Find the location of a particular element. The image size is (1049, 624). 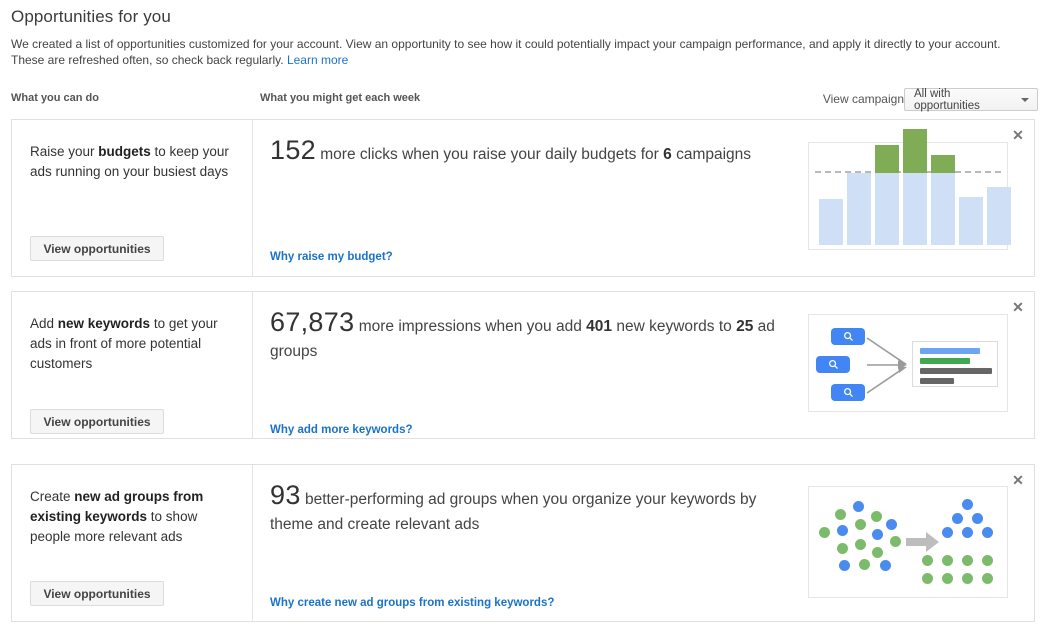

page-title: Opportunities for you is located at coordinates (91, 16).